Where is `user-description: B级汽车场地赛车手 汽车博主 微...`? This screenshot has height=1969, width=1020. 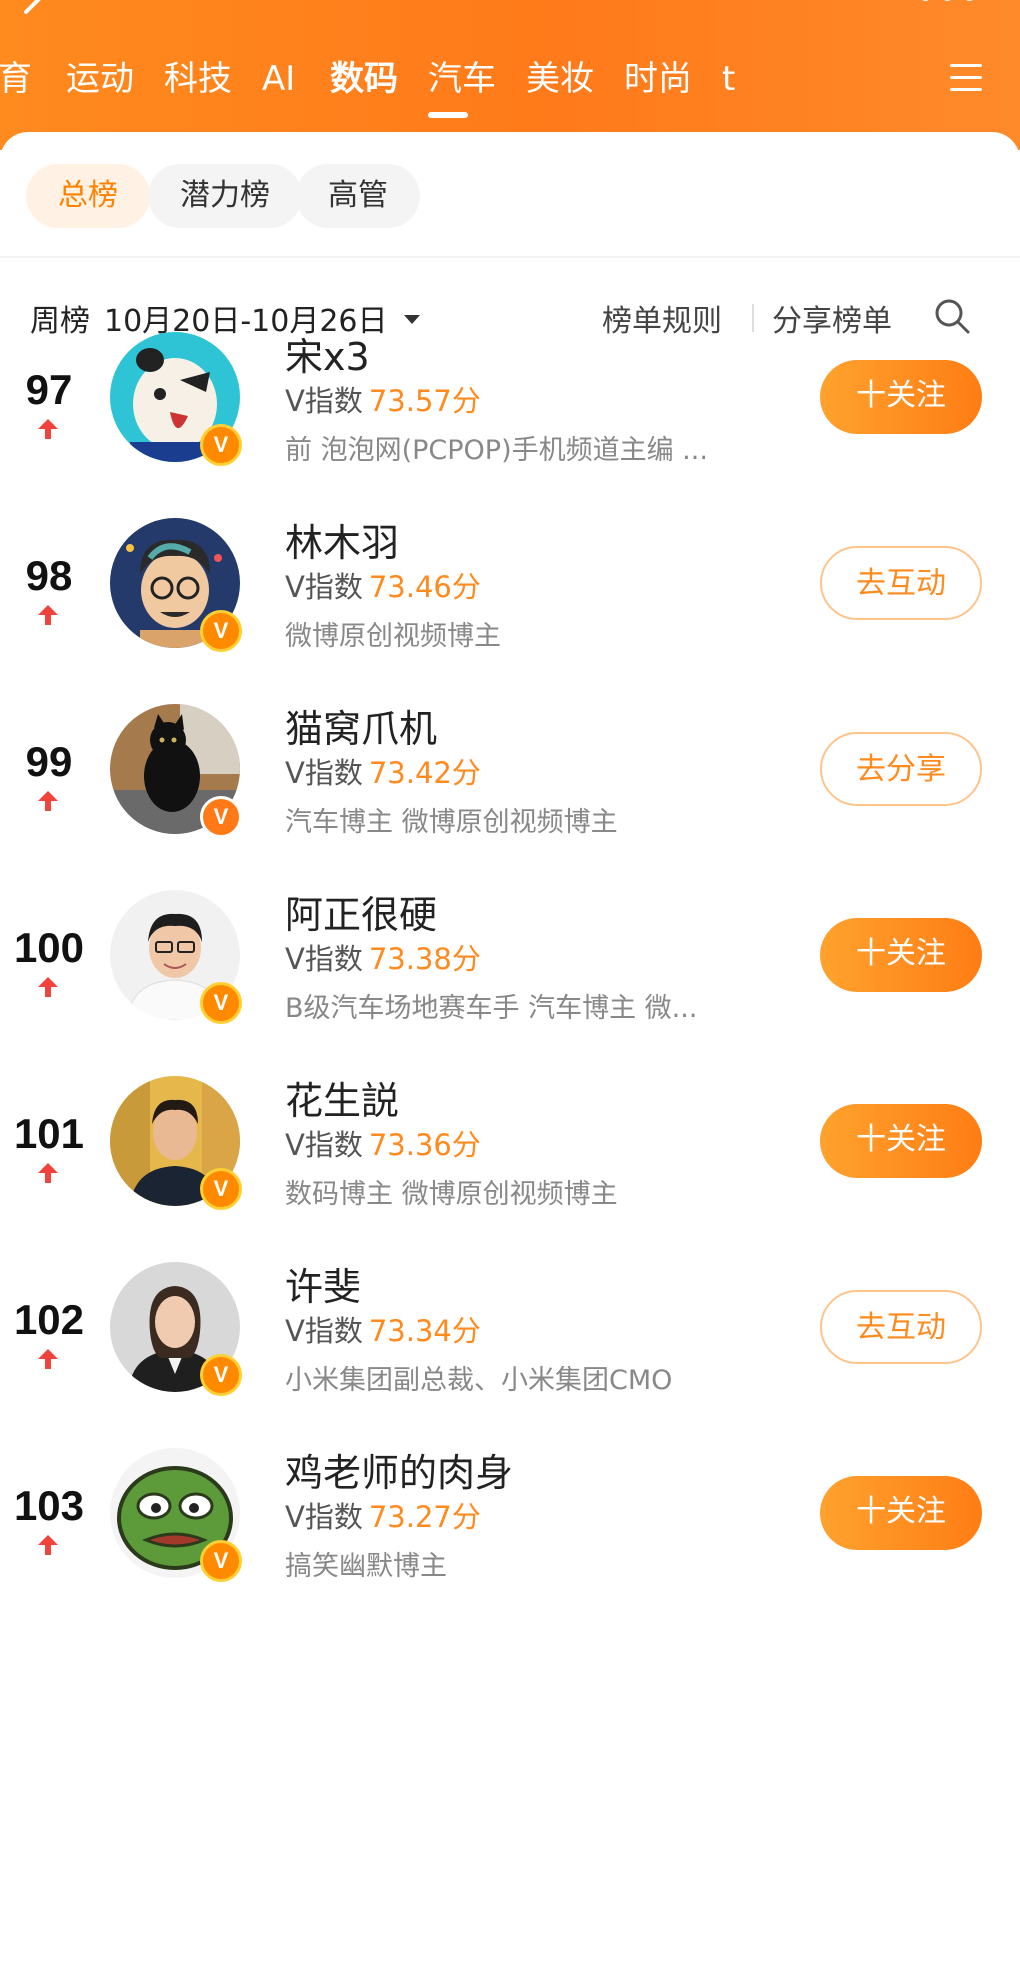
user-description: B级汽车场地赛车手 汽车博主 微... is located at coordinates (491, 1008).